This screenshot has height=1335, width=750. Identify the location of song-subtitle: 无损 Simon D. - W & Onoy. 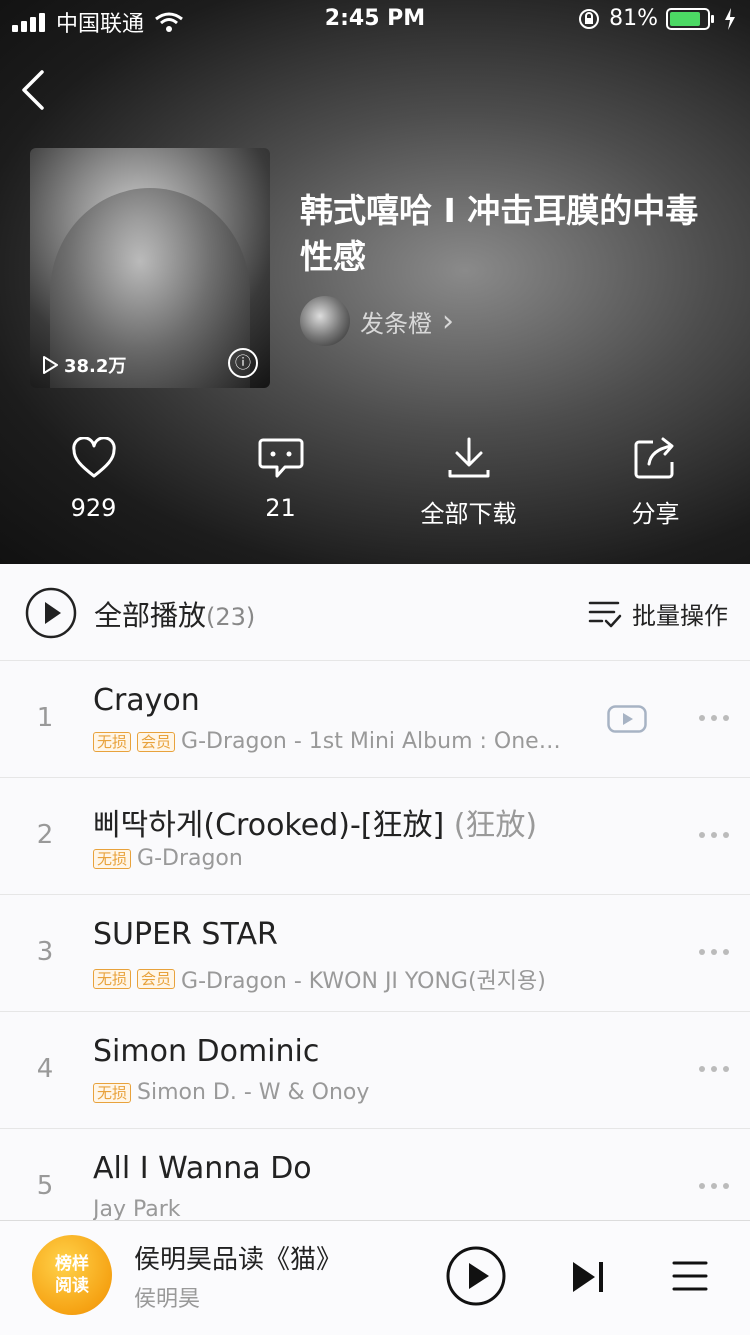
(231, 1092).